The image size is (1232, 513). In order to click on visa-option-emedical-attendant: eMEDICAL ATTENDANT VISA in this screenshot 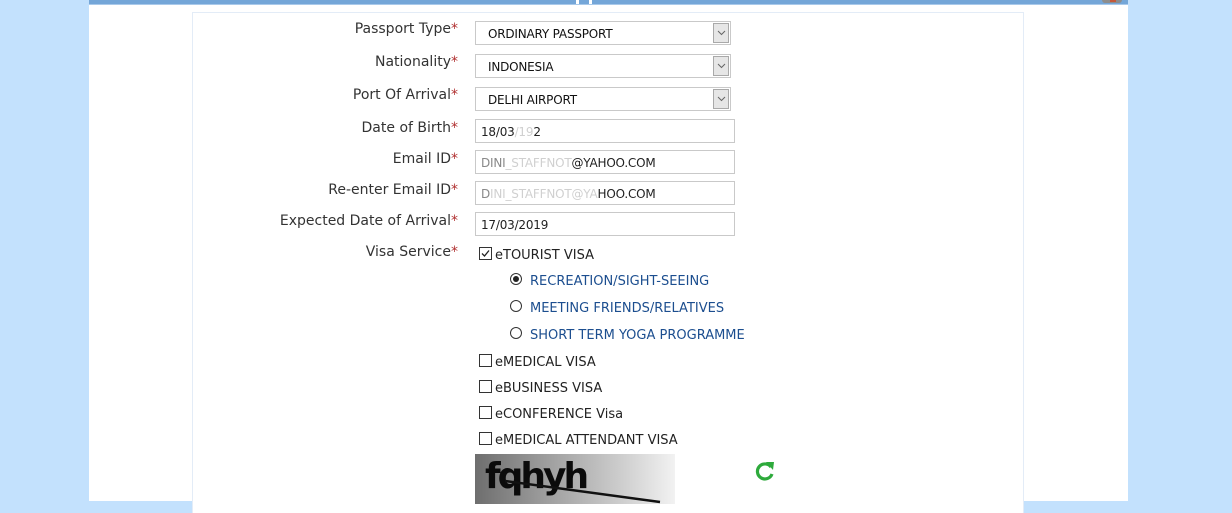, I will do `click(578, 440)`.